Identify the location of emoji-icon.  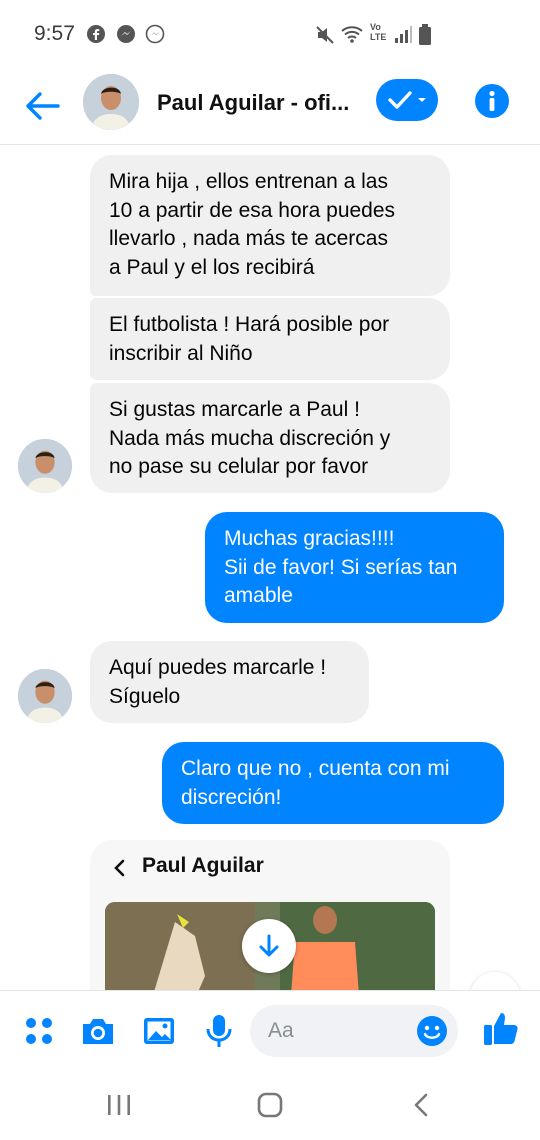
(432, 1031).